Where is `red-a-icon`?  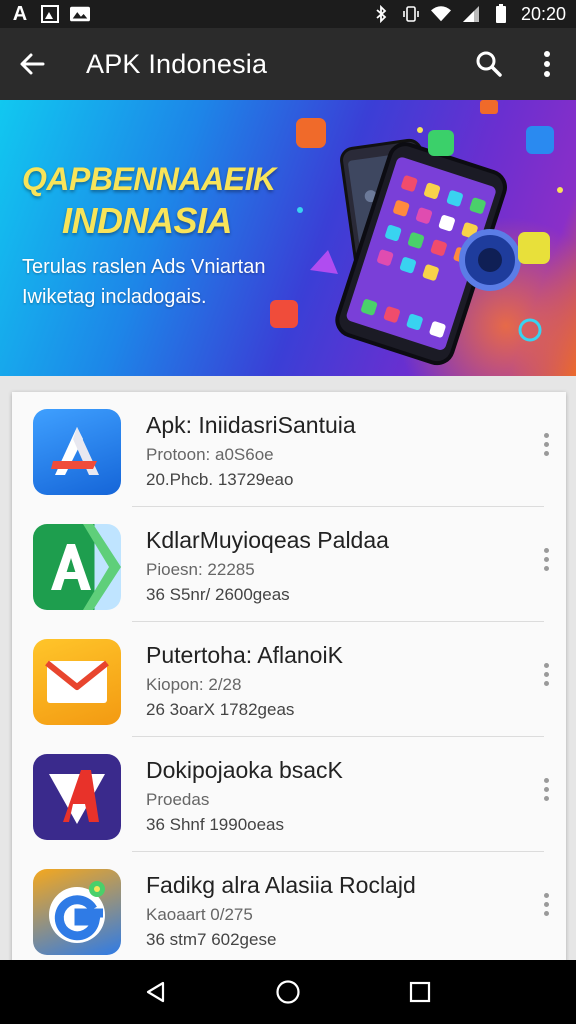
red-a-icon is located at coordinates (77, 797).